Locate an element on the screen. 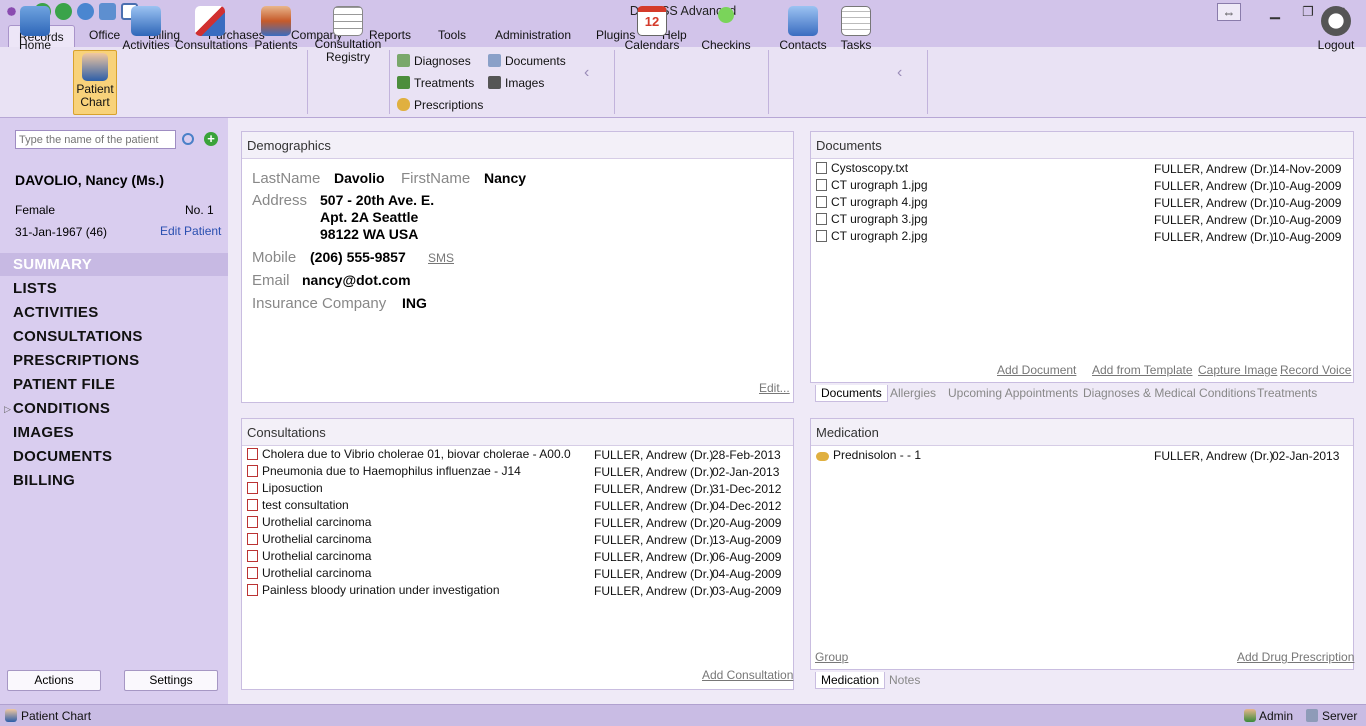 The image size is (1366, 726). nav-activities: ACTIVITIES is located at coordinates (114, 312).